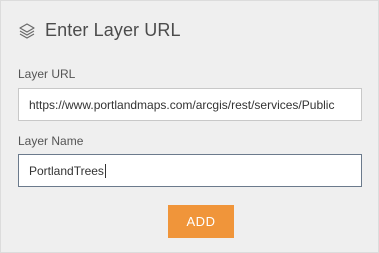  What do you see at coordinates (113, 30) in the screenshot?
I see `dialog-title: Enter Layer URL` at bounding box center [113, 30].